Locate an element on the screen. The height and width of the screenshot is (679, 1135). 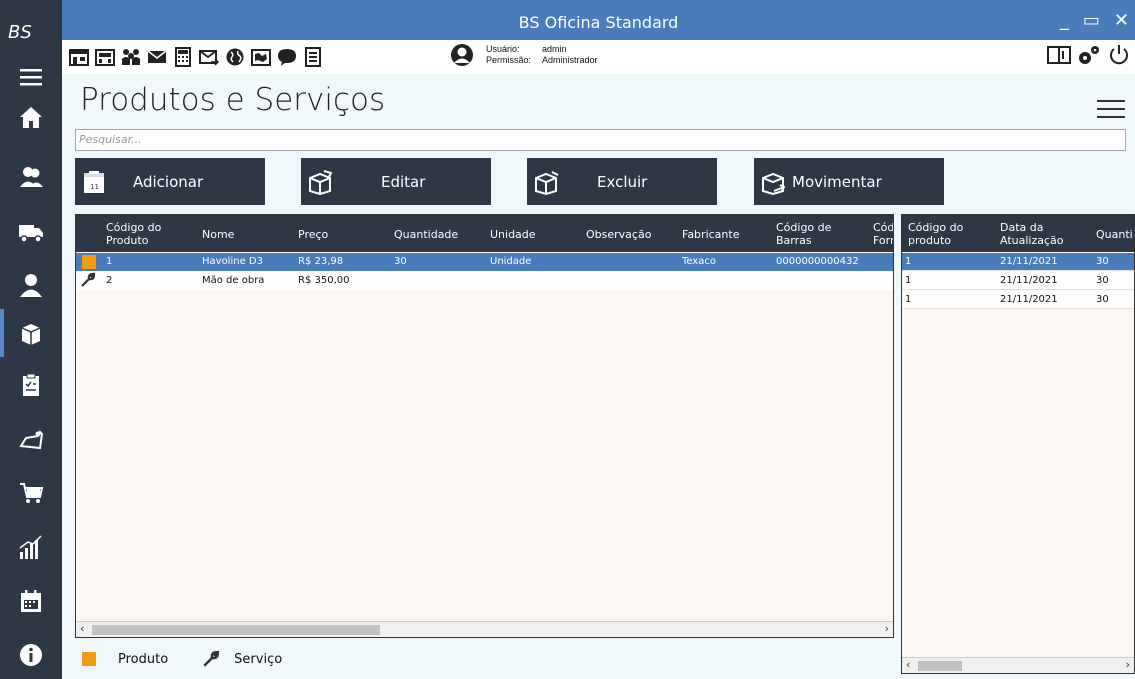
legend-produto: Produto is located at coordinates (143, 659).